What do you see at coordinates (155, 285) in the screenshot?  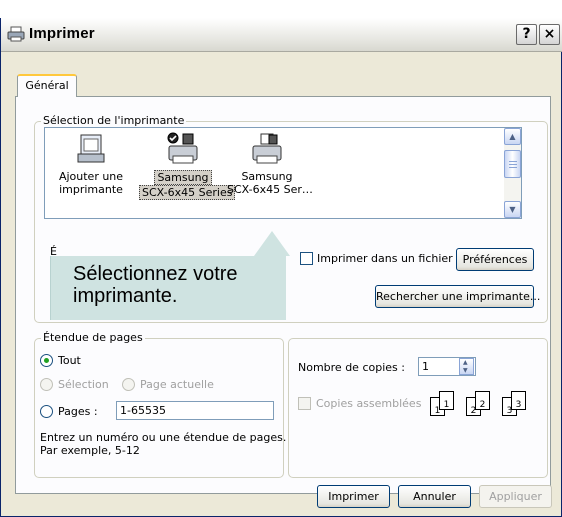 I see `callout-text: Sélectionnez votre imprimante.` at bounding box center [155, 285].